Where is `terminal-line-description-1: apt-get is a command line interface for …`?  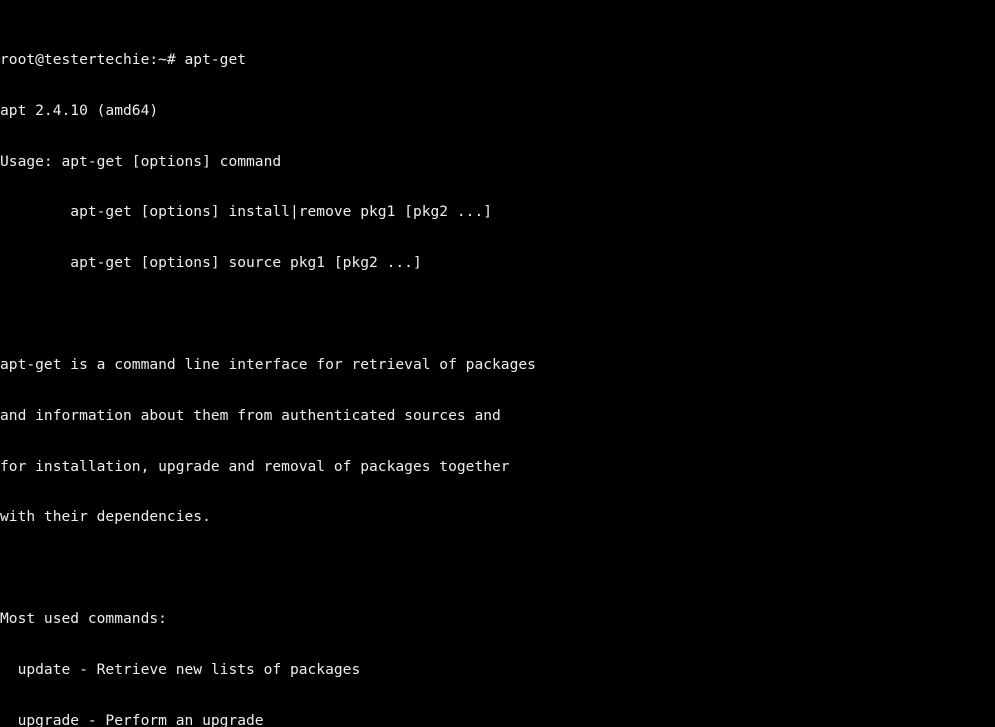
terminal-line-description-1: apt-get is a command line interface for … is located at coordinates (268, 364).